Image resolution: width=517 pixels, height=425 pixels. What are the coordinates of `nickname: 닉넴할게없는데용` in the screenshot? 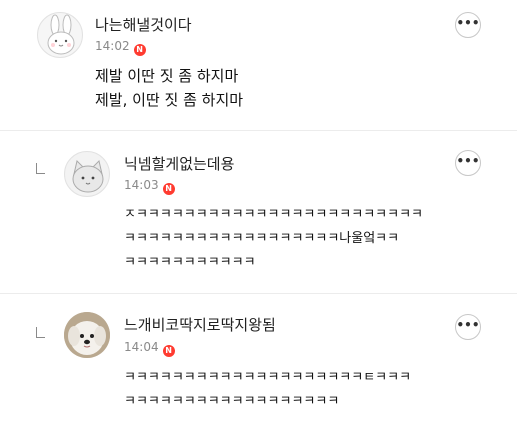 It's located at (179, 164).